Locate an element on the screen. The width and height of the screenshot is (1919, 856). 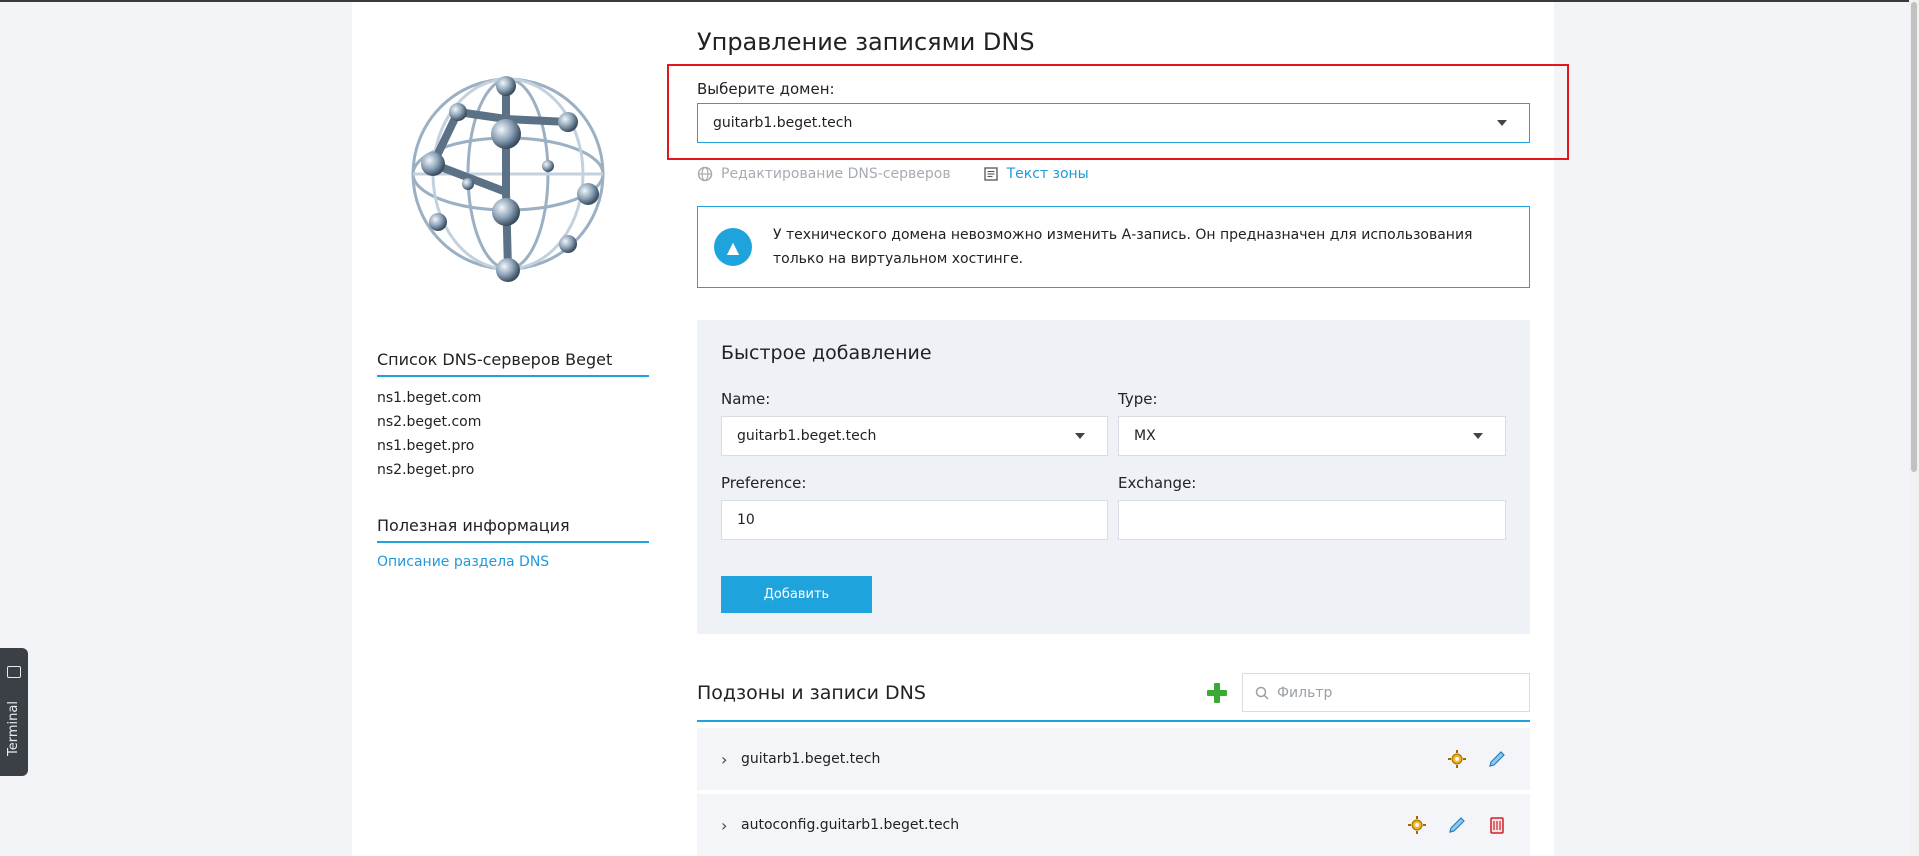
useful-info-heading: Полезная информация is located at coordinates (513, 529).